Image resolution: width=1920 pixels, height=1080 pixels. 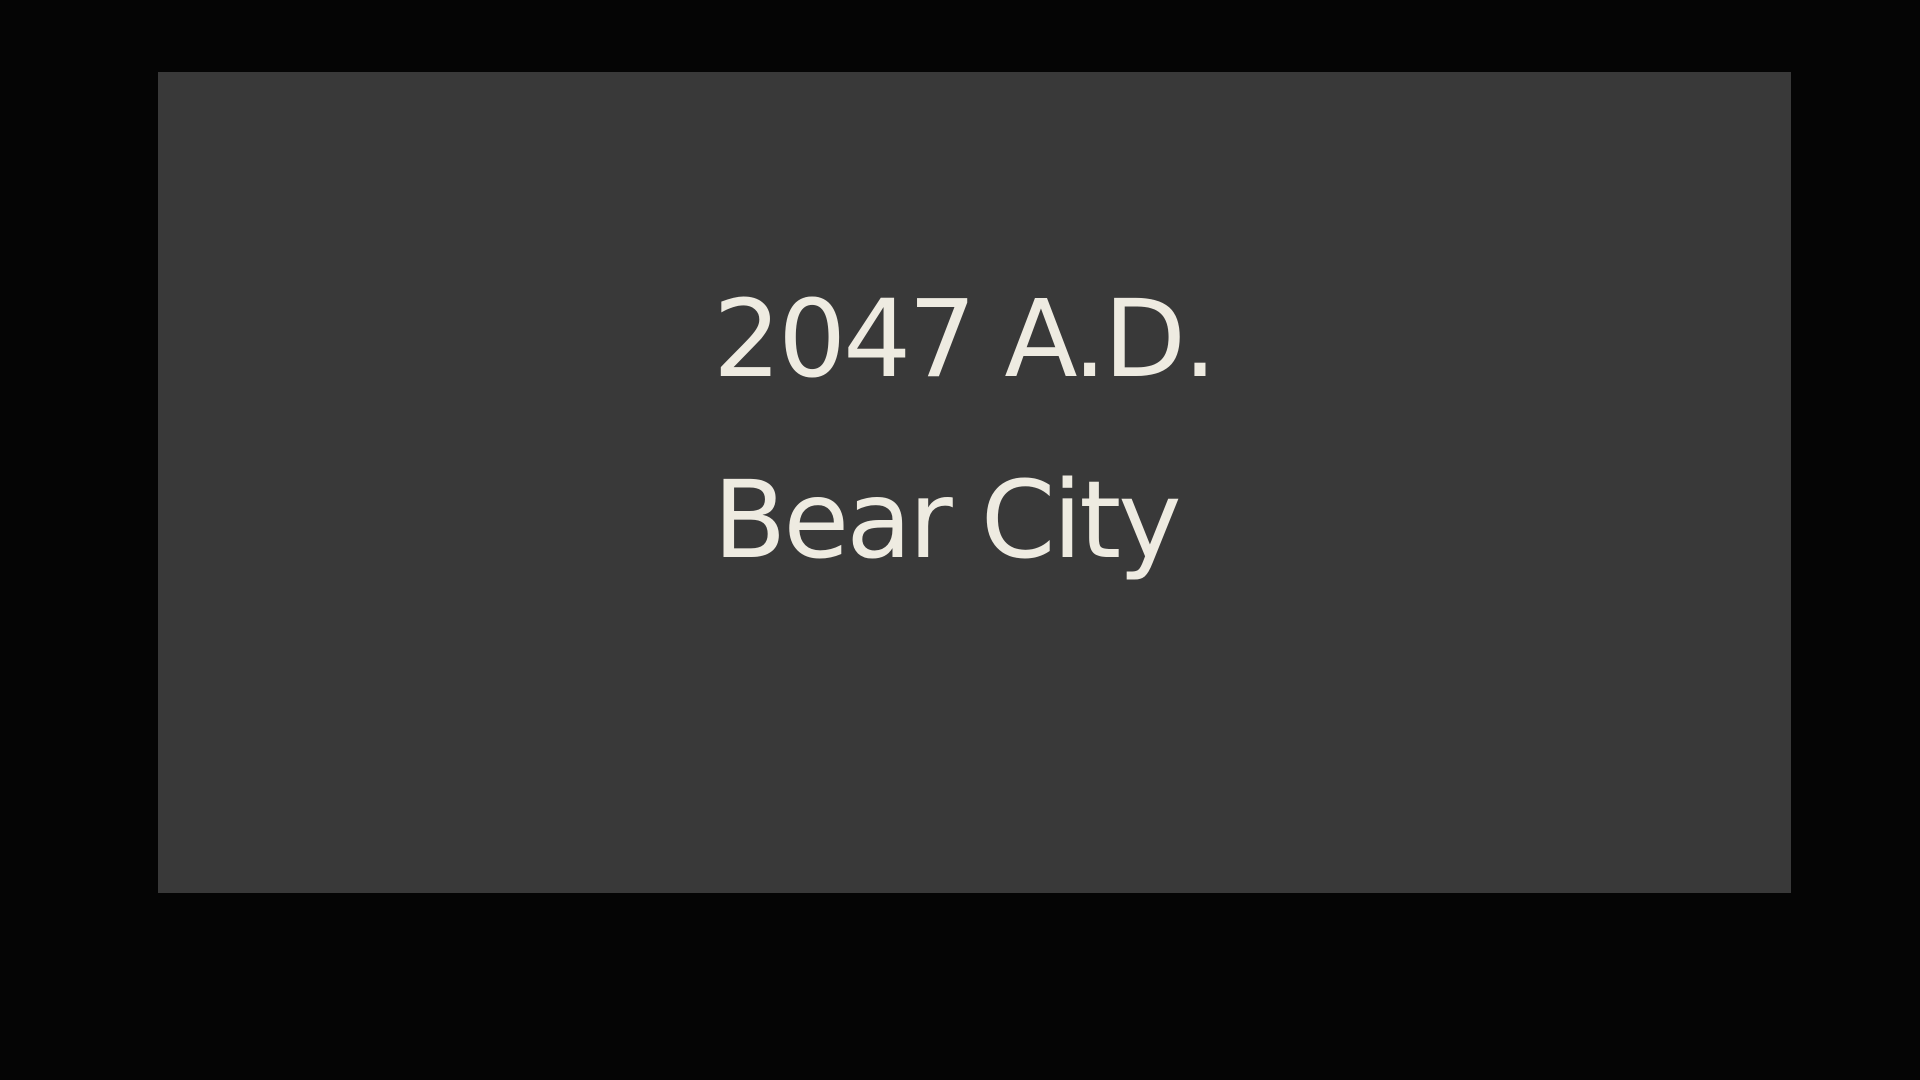 I want to click on year-text: 2047 A.D., so click(x=965, y=340).